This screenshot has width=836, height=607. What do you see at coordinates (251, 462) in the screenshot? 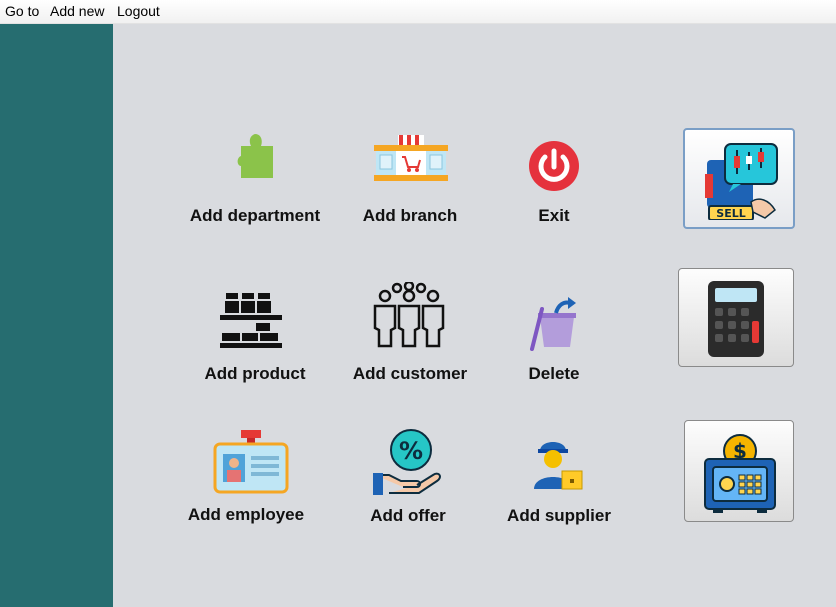
I see `employee-id-card-icon` at bounding box center [251, 462].